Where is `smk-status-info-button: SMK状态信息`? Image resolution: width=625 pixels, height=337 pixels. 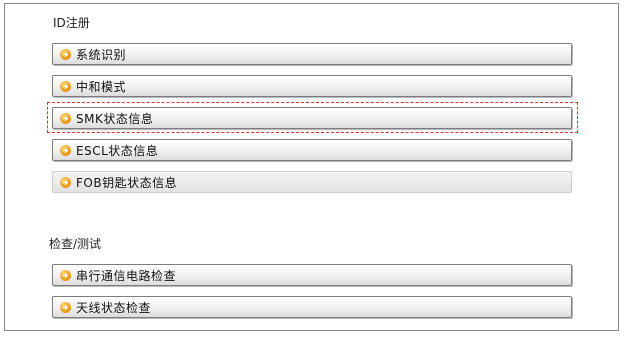
smk-status-info-button: SMK状态信息 is located at coordinates (312, 118).